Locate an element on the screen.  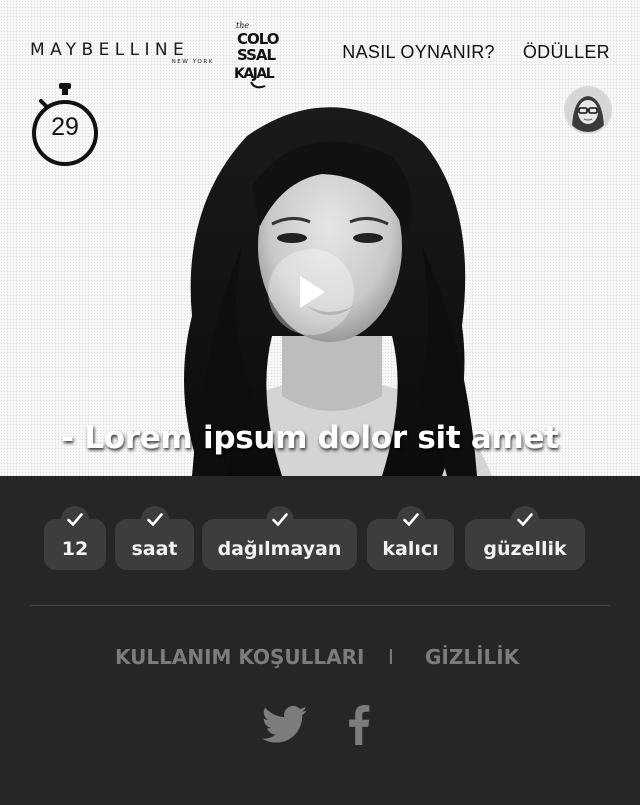
terms-of-use-link: KULLANIM KOŞULLARI is located at coordinates (239, 657).